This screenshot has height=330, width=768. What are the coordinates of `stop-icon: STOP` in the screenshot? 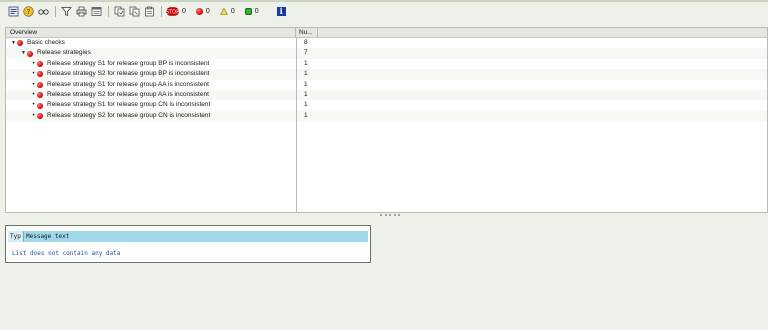 It's located at (172, 11).